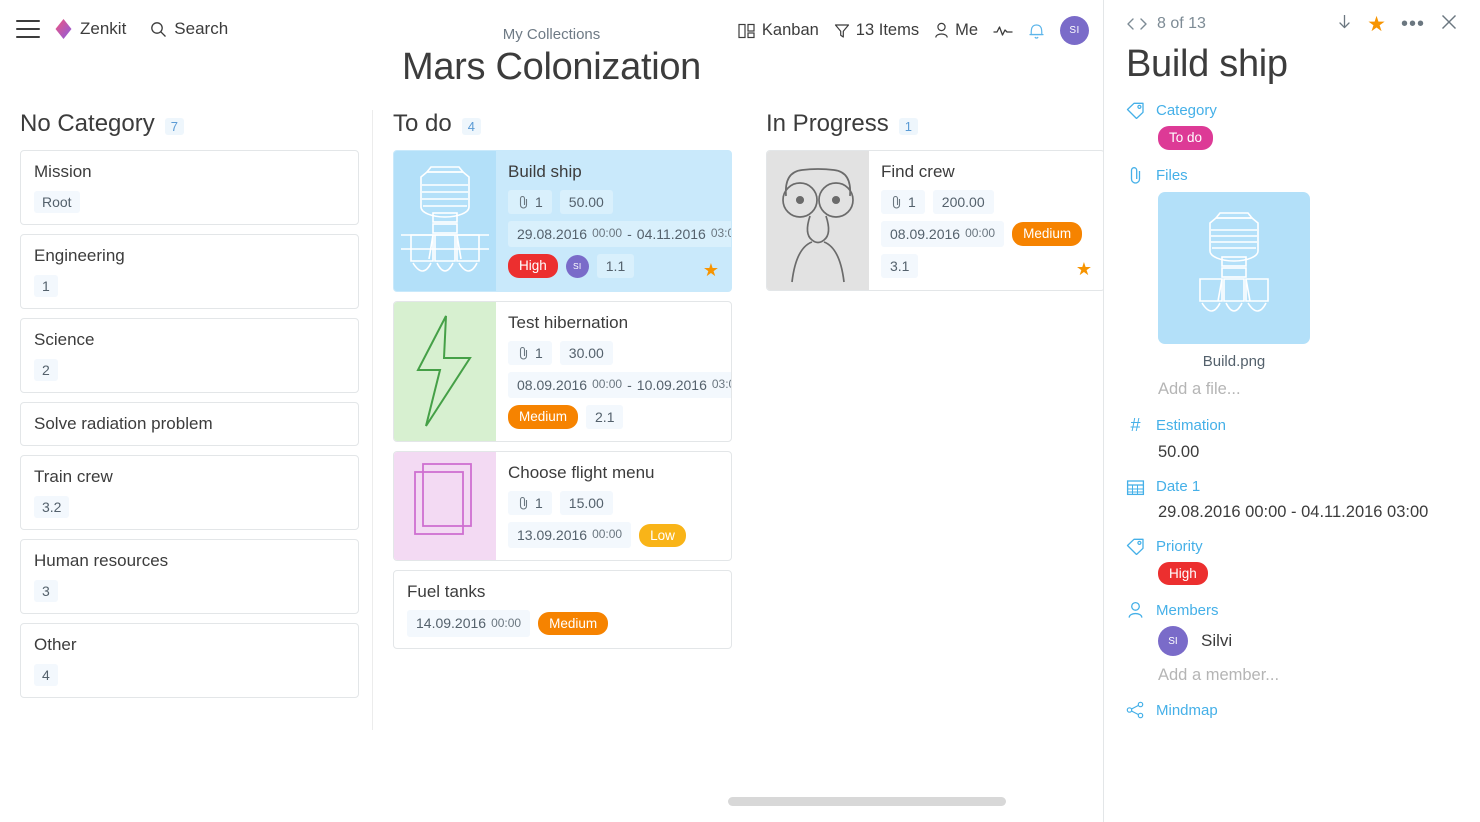  What do you see at coordinates (1074, 30) in the screenshot?
I see `user-avatar: SI` at bounding box center [1074, 30].